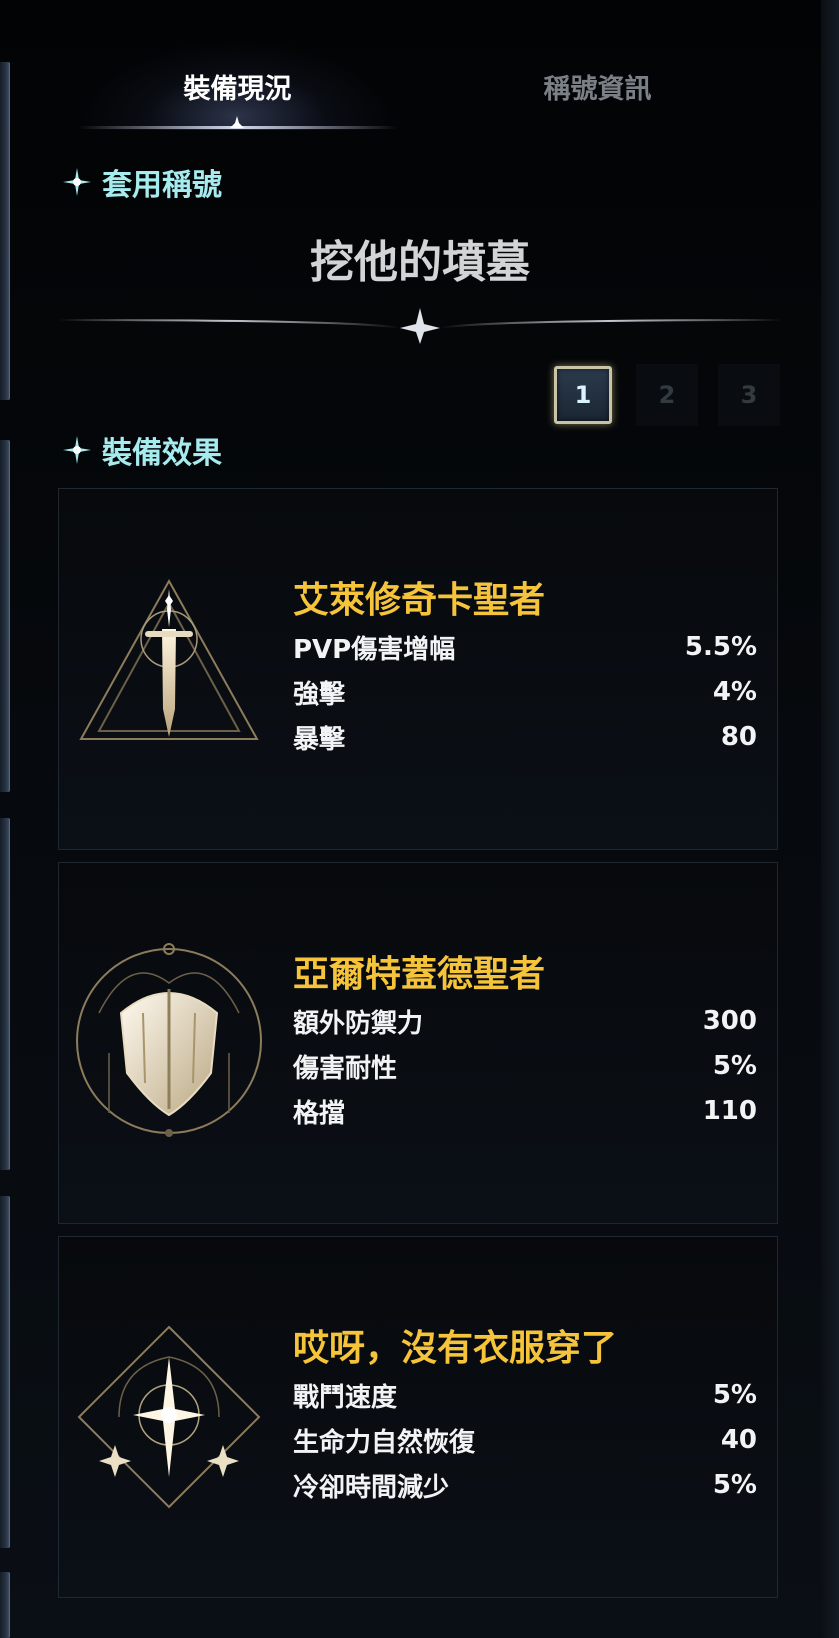 The image size is (839, 1638). I want to click on stat-row: 傷害耐性 5%, so click(525, 1066).